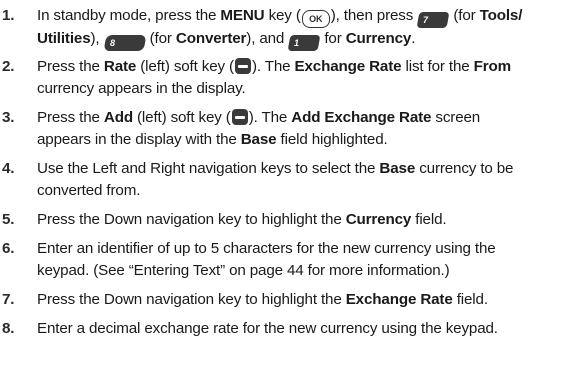 Image resolution: width=579 pixels, height=368 pixels. I want to click on step-number: 3., so click(8, 117).